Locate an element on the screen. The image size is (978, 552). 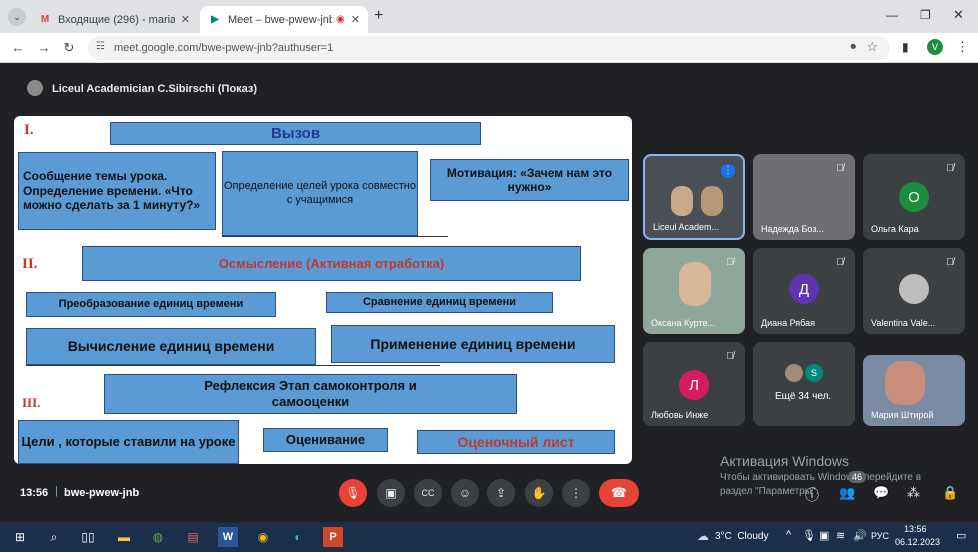
meeting-code: bwe-pwew-jnb is located at coordinates (102, 493).